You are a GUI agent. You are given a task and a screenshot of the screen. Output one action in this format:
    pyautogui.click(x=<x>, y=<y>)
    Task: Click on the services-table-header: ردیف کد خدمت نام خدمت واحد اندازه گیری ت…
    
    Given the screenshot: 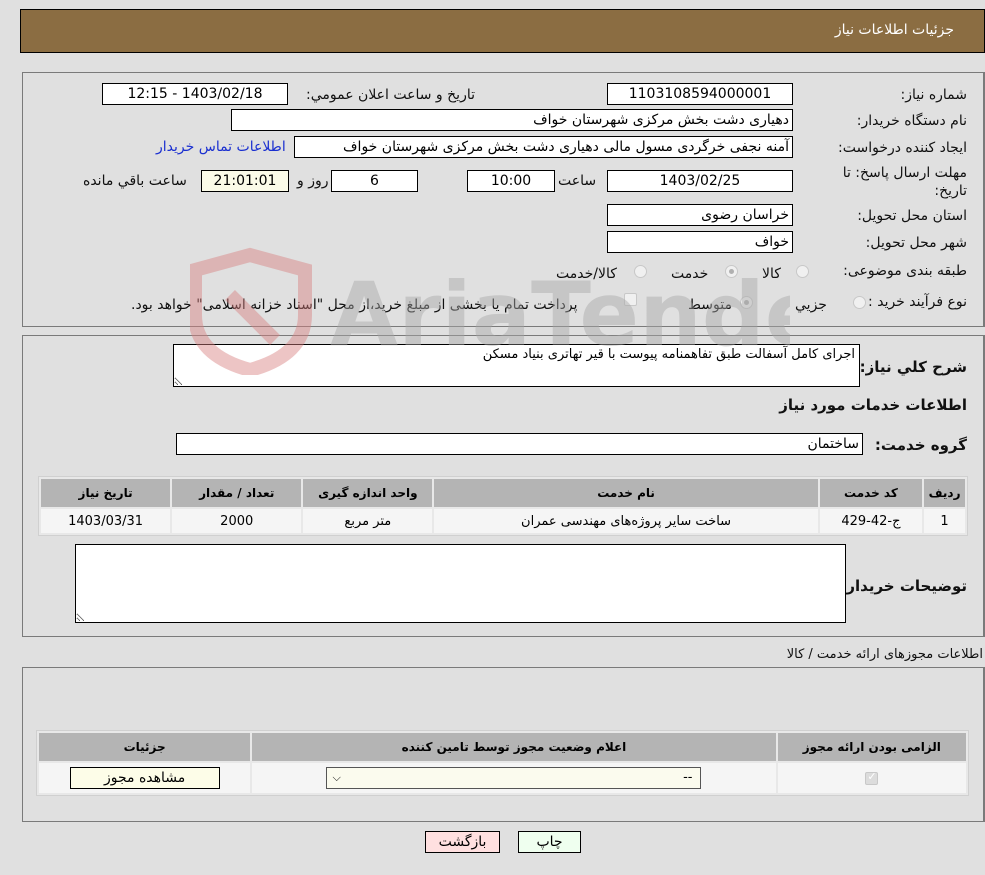 What is the action you would take?
    pyautogui.click(x=503, y=493)
    